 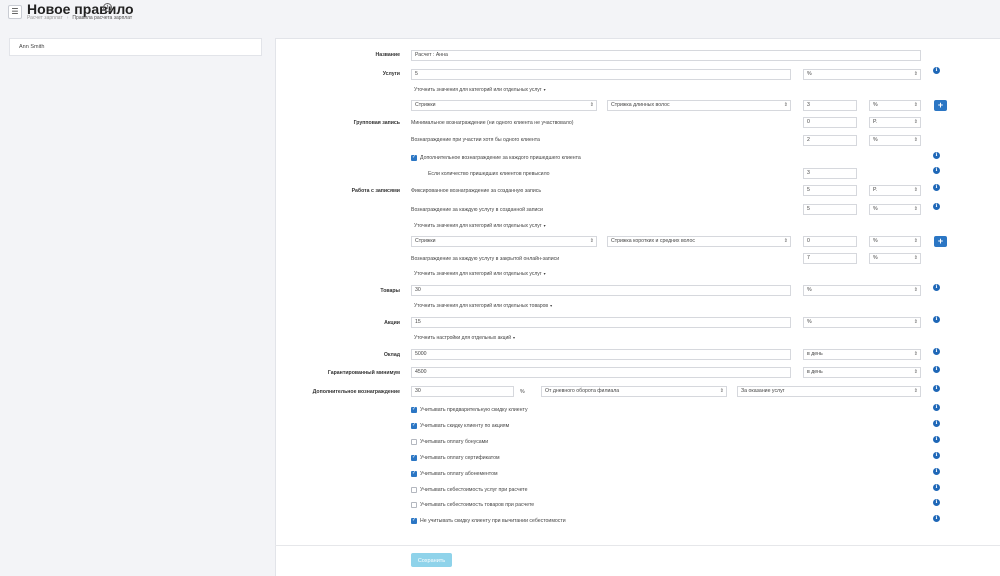 What do you see at coordinates (830, 140) in the screenshot?
I see `reward-one-input: 2` at bounding box center [830, 140].